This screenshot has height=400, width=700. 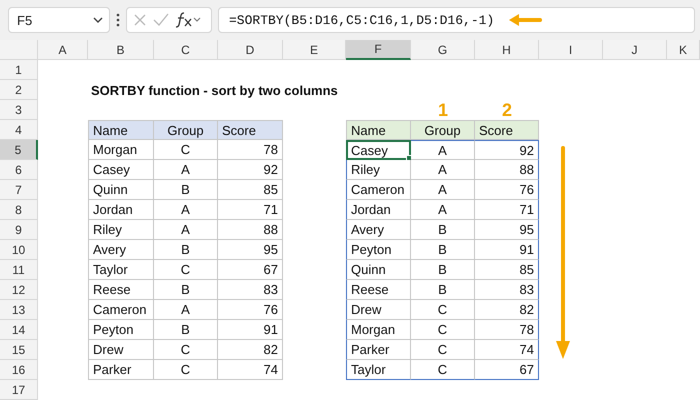 I want to click on formula-bar: =SORTBY(B5:D16,C5:C16,1,D5:D16,-1), so click(x=456, y=20).